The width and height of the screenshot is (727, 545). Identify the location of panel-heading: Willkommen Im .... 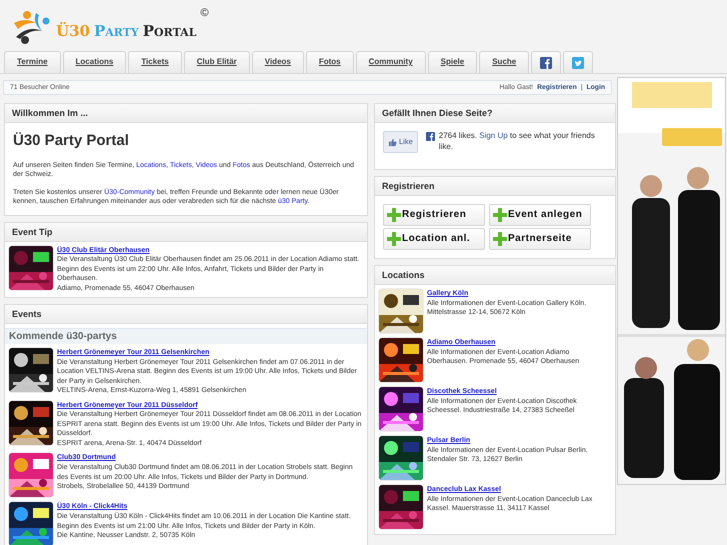
(186, 114).